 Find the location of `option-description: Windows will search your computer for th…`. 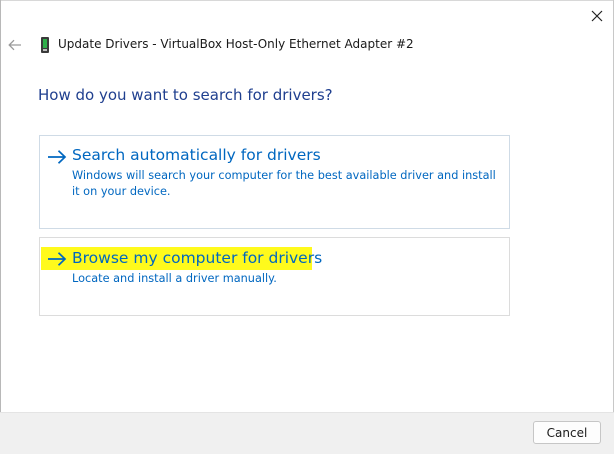

option-description: Windows will search your computer for th… is located at coordinates (284, 183).